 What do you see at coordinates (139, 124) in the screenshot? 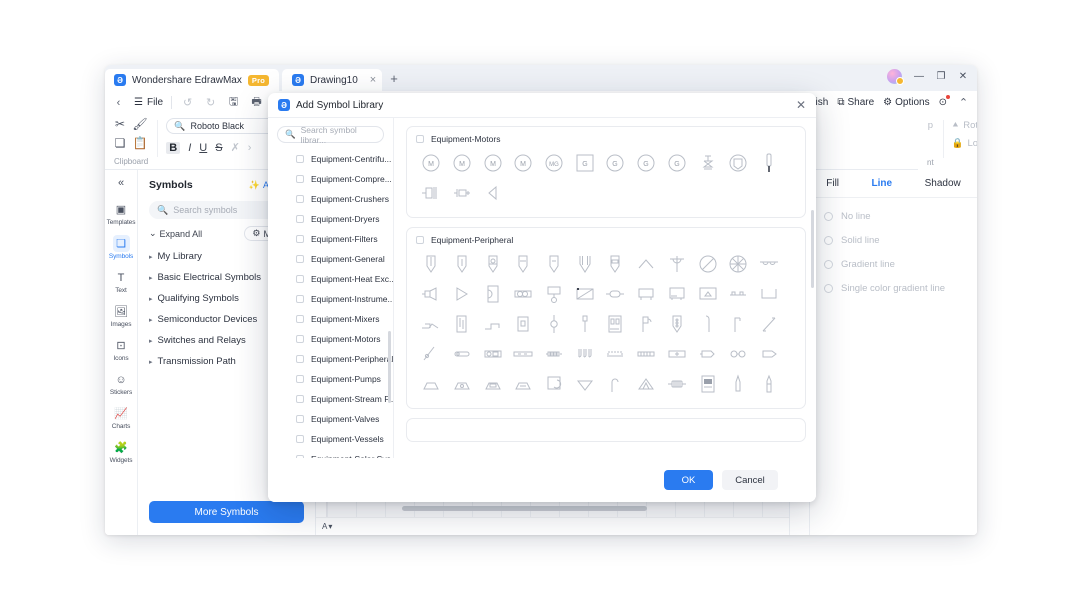
I see `format-painter-icon: 🖌` at bounding box center [139, 124].